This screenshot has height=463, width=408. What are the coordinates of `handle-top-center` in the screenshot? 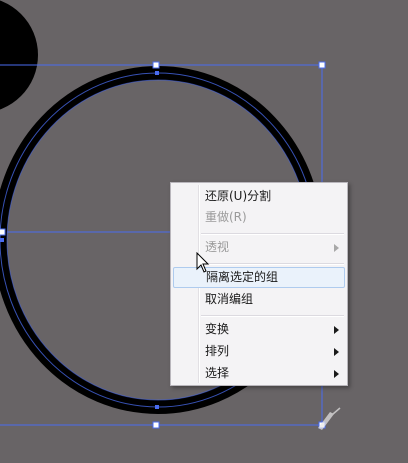 It's located at (156, 65).